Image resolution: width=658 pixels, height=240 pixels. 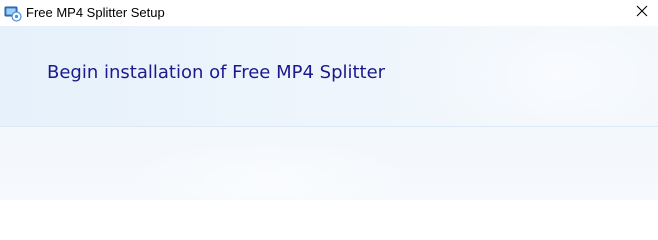 What do you see at coordinates (13, 13) in the screenshot?
I see `installer-app-icon` at bounding box center [13, 13].